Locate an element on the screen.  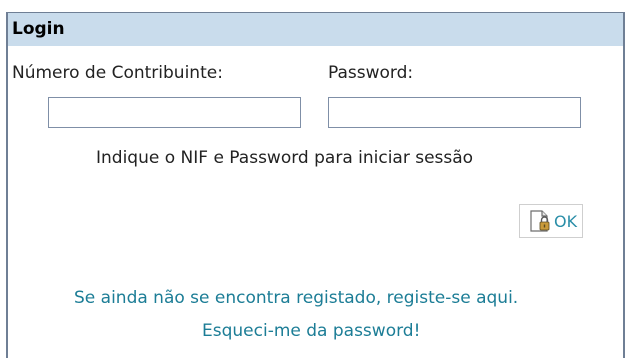
login-header: Login is located at coordinates (315, 29).